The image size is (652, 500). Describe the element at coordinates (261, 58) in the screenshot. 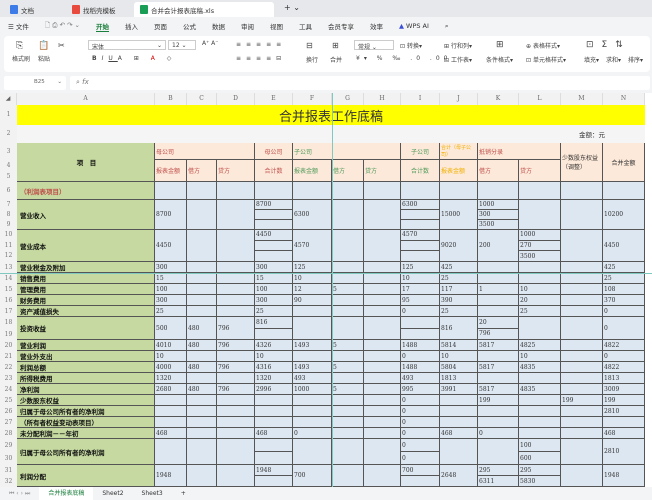

I see `align-buttons-2: ≡≡≡≡⊟` at that location.